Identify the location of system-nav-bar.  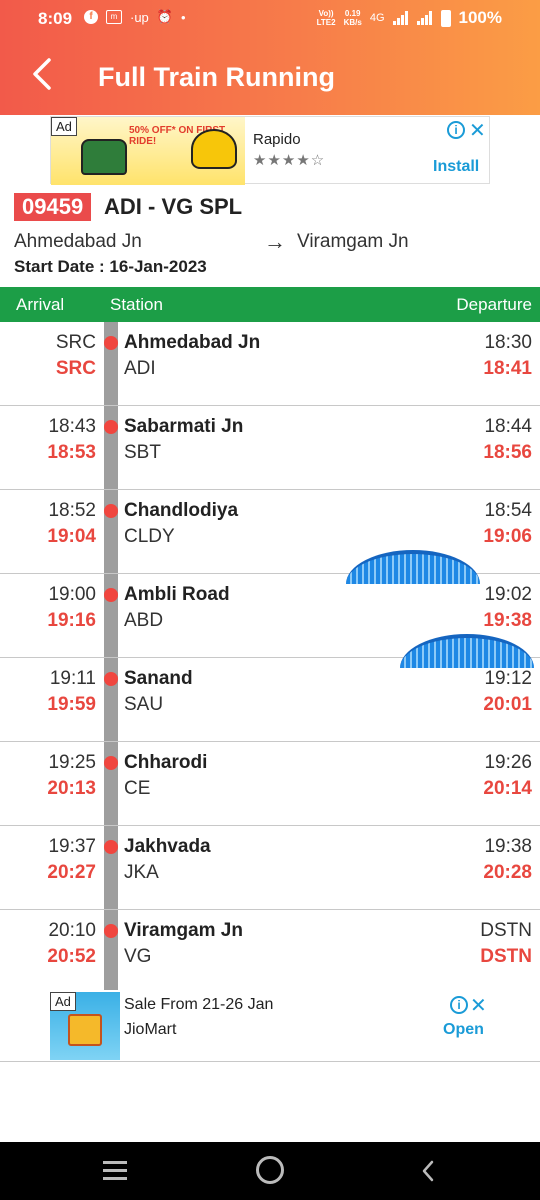
(270, 1171).